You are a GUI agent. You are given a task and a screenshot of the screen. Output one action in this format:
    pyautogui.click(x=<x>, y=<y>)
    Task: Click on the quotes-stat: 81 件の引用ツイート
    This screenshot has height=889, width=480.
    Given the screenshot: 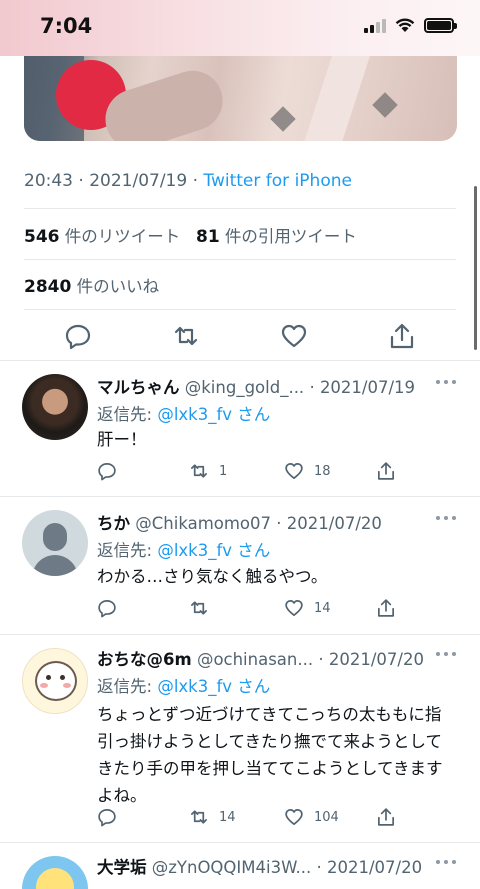 What is the action you would take?
    pyautogui.click(x=276, y=237)
    